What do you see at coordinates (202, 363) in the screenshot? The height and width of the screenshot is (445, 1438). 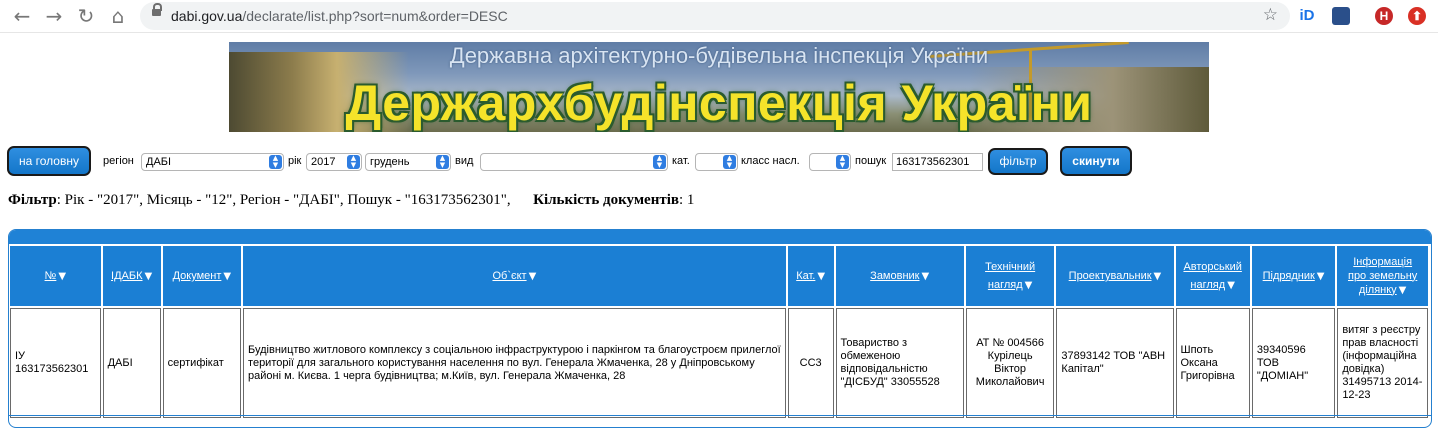 I see `cell-document: сертифікат` at bounding box center [202, 363].